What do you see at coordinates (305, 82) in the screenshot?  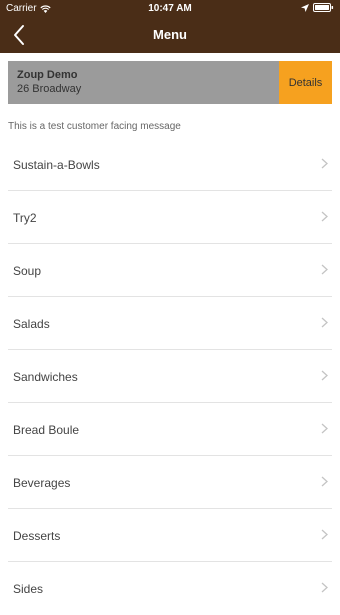 I see `details-button: Details` at bounding box center [305, 82].